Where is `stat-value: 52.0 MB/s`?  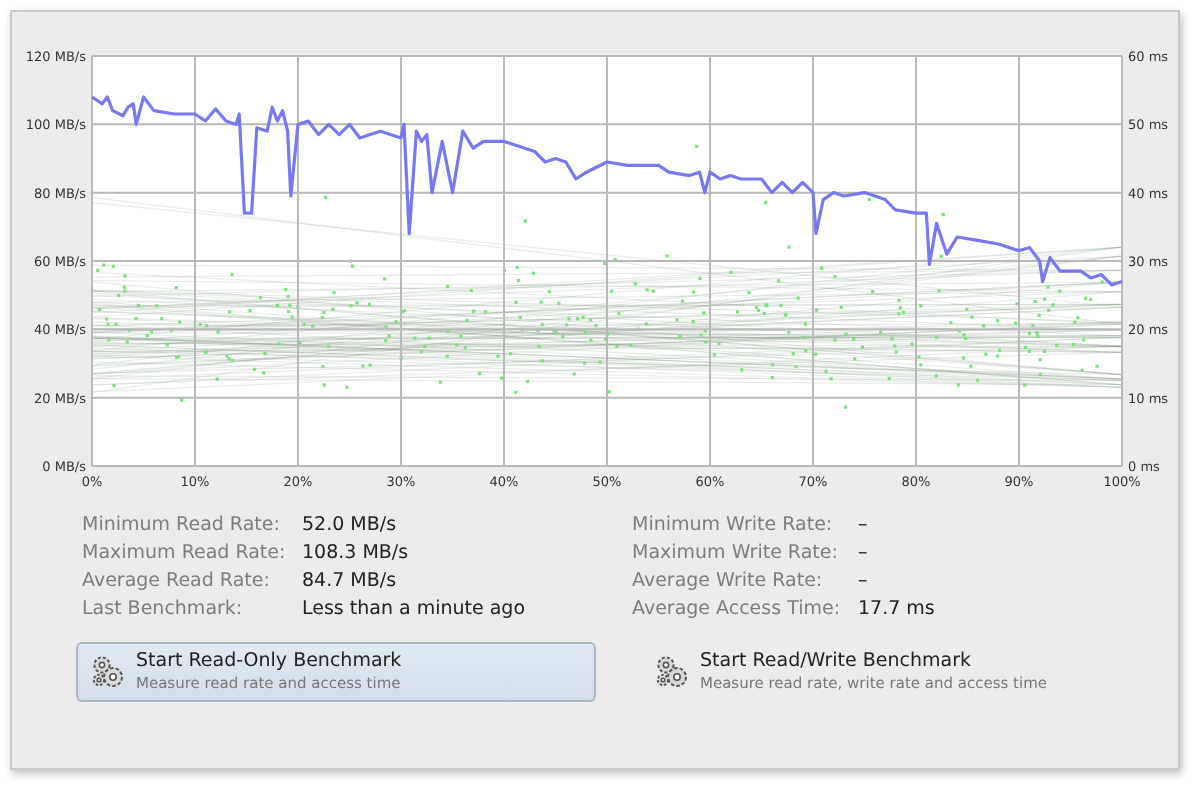
stat-value: 52.0 MB/s is located at coordinates (350, 525).